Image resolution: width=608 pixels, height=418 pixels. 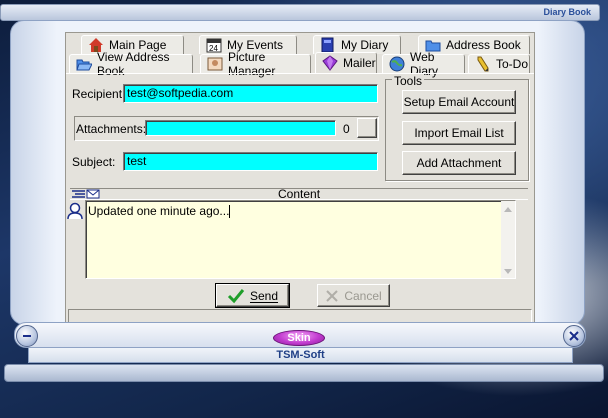 What do you see at coordinates (111, 129) in the screenshot?
I see `attachments-label: Attachments:` at bounding box center [111, 129].